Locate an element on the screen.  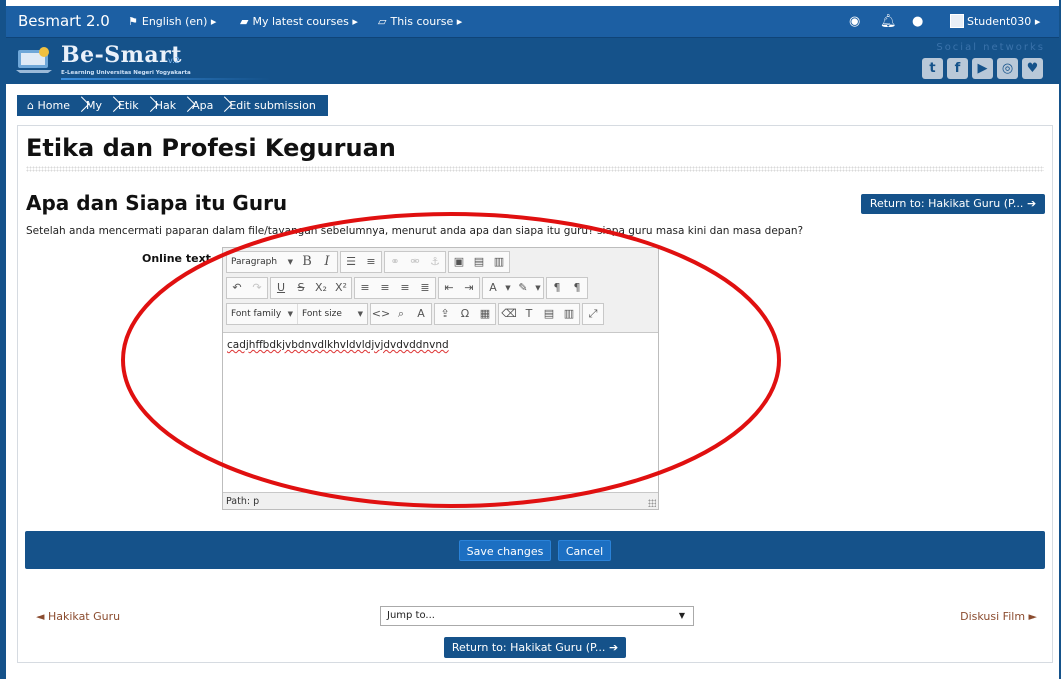
font-family-select: Font family ▼ is located at coordinates (262, 314).